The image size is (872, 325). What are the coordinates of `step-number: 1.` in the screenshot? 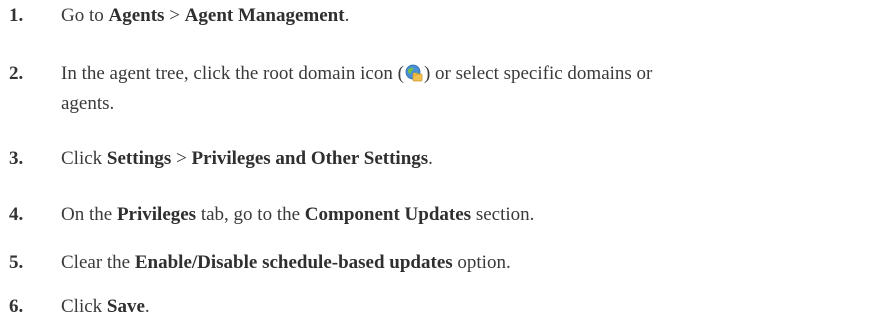 It's located at (16, 15).